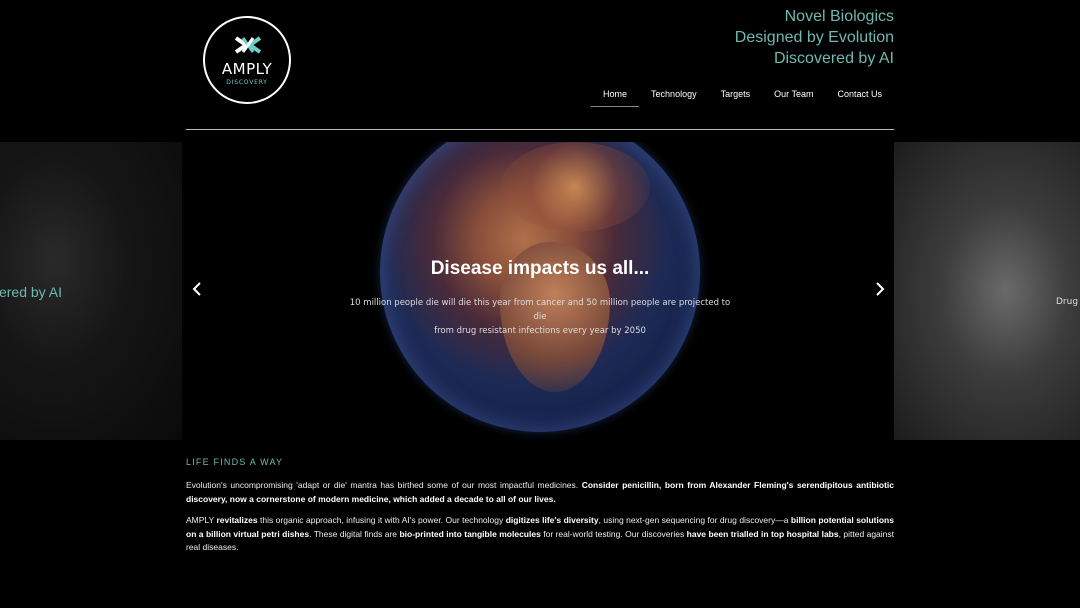 The width and height of the screenshot is (1080, 608). Describe the element at coordinates (762, 533) in the screenshot. I see `p2-bold-j: have been trialled in top hospital labs` at that location.